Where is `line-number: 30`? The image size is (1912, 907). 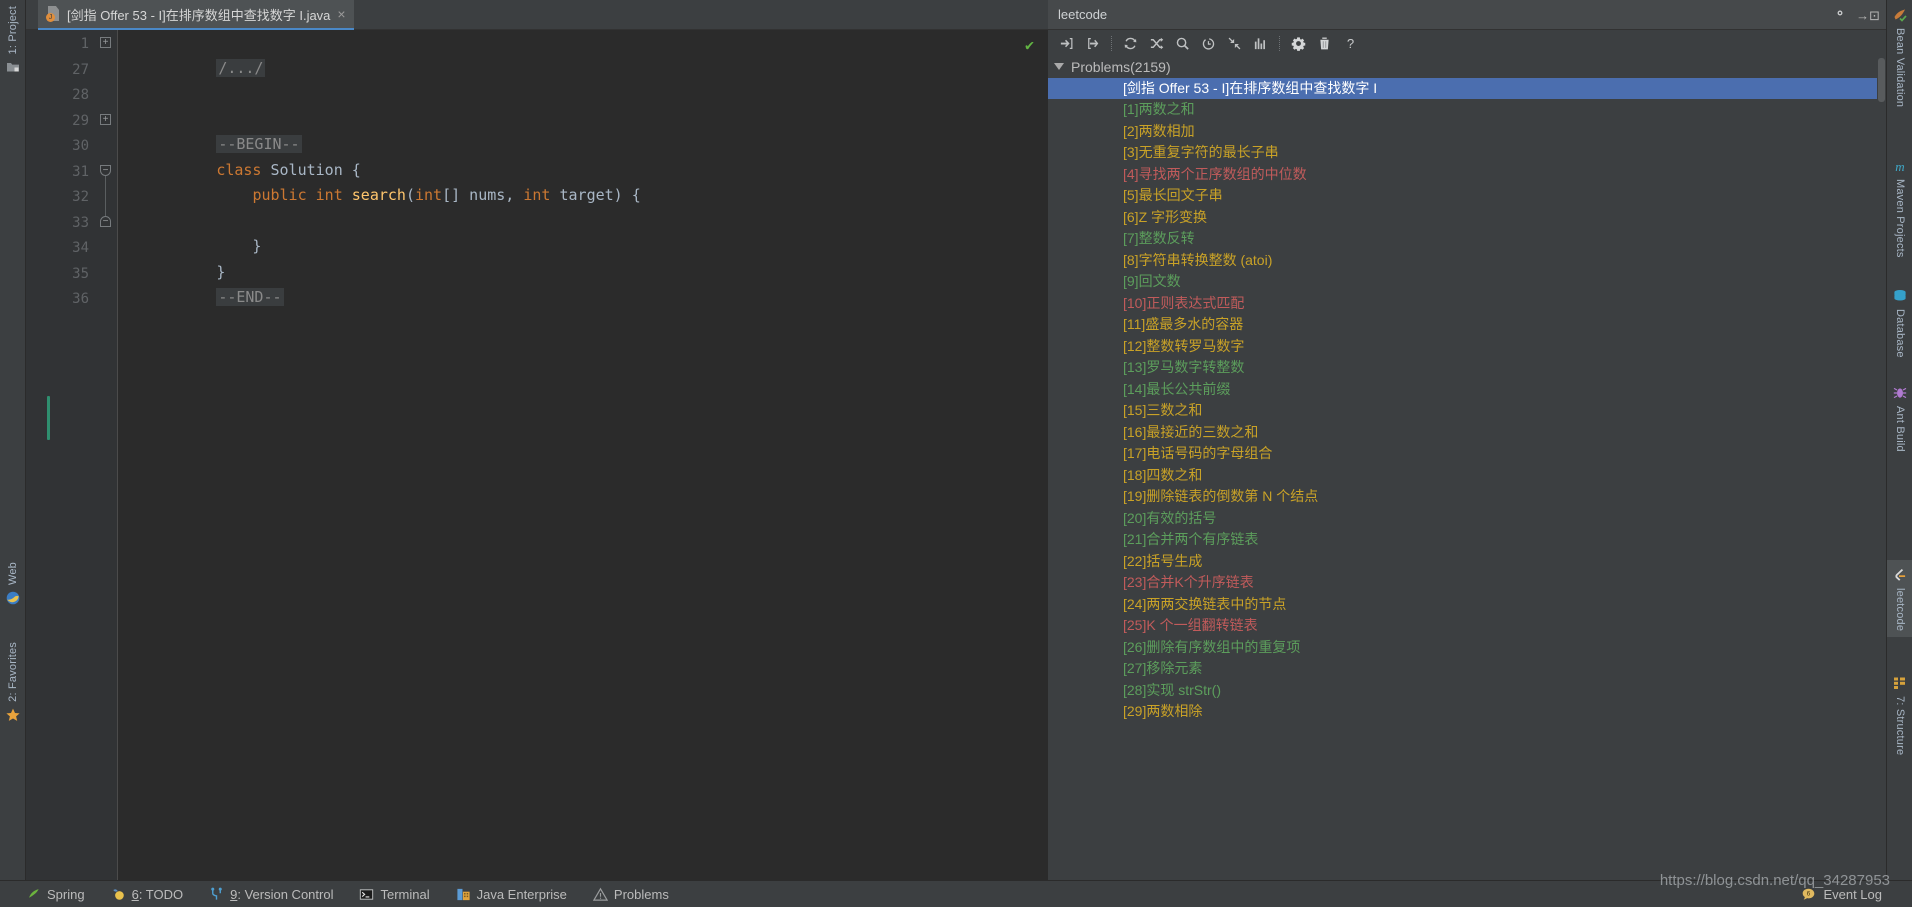 line-number: 30 is located at coordinates (80, 146).